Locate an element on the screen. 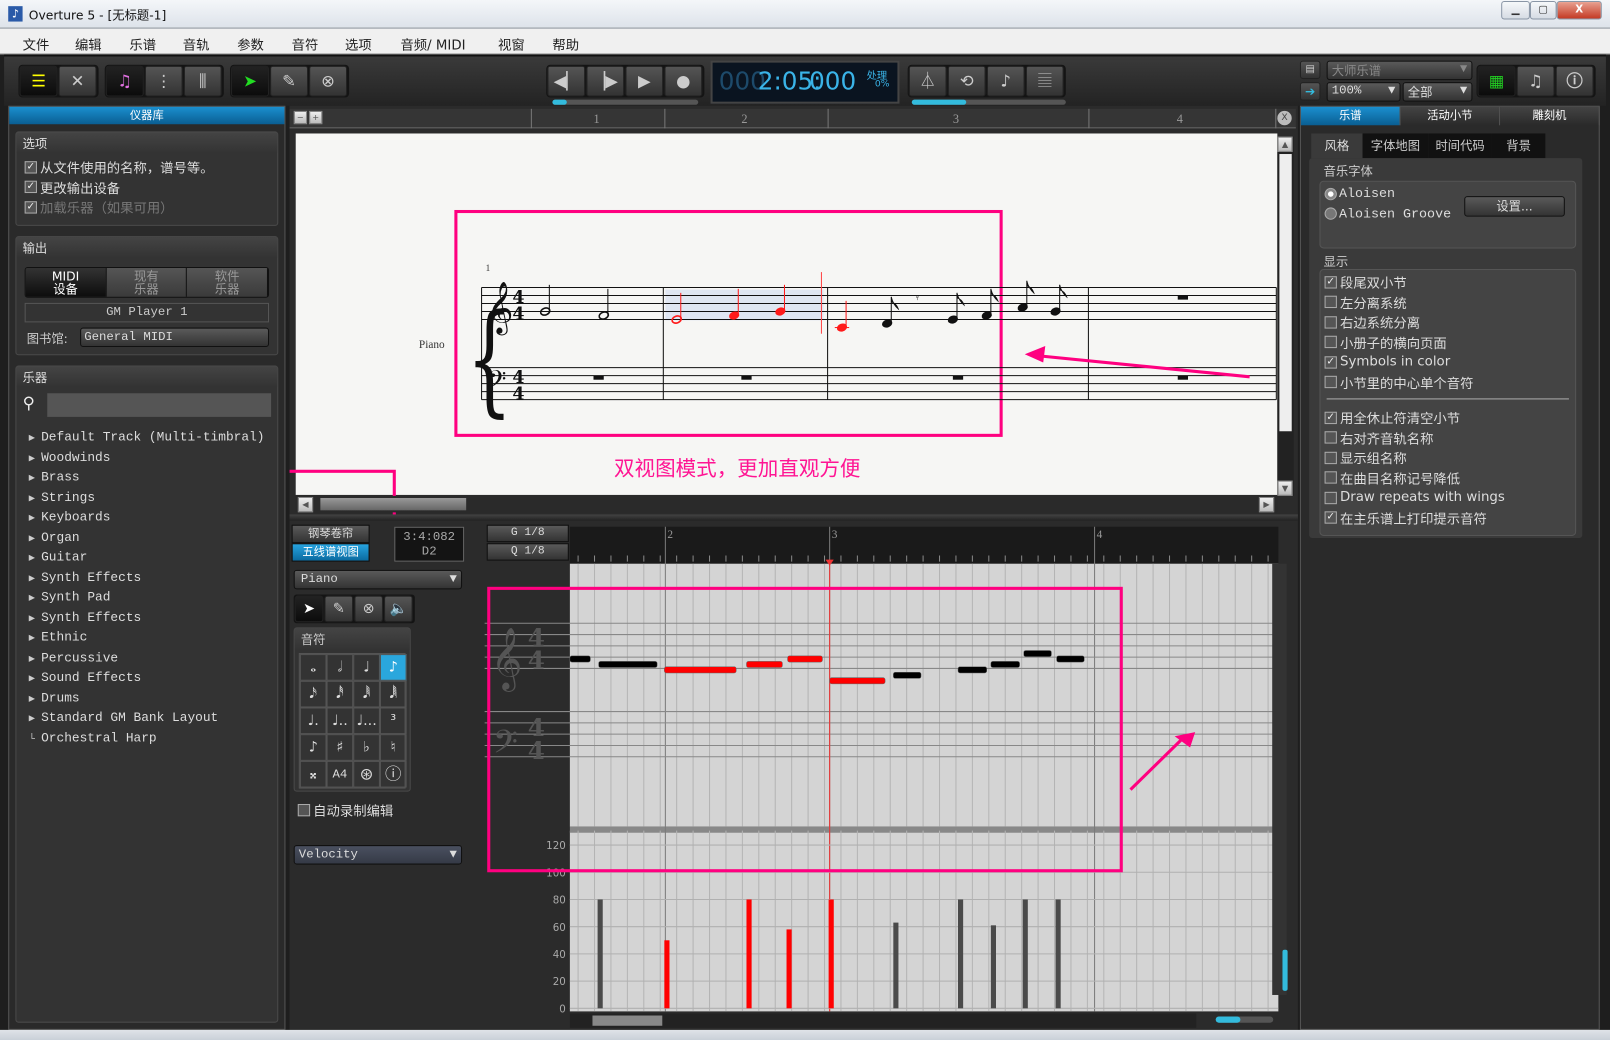 This screenshot has height=1040, width=1610. display-checkbox: ✓ 在主乐谱上打印提示音符 is located at coordinates (1447, 518).